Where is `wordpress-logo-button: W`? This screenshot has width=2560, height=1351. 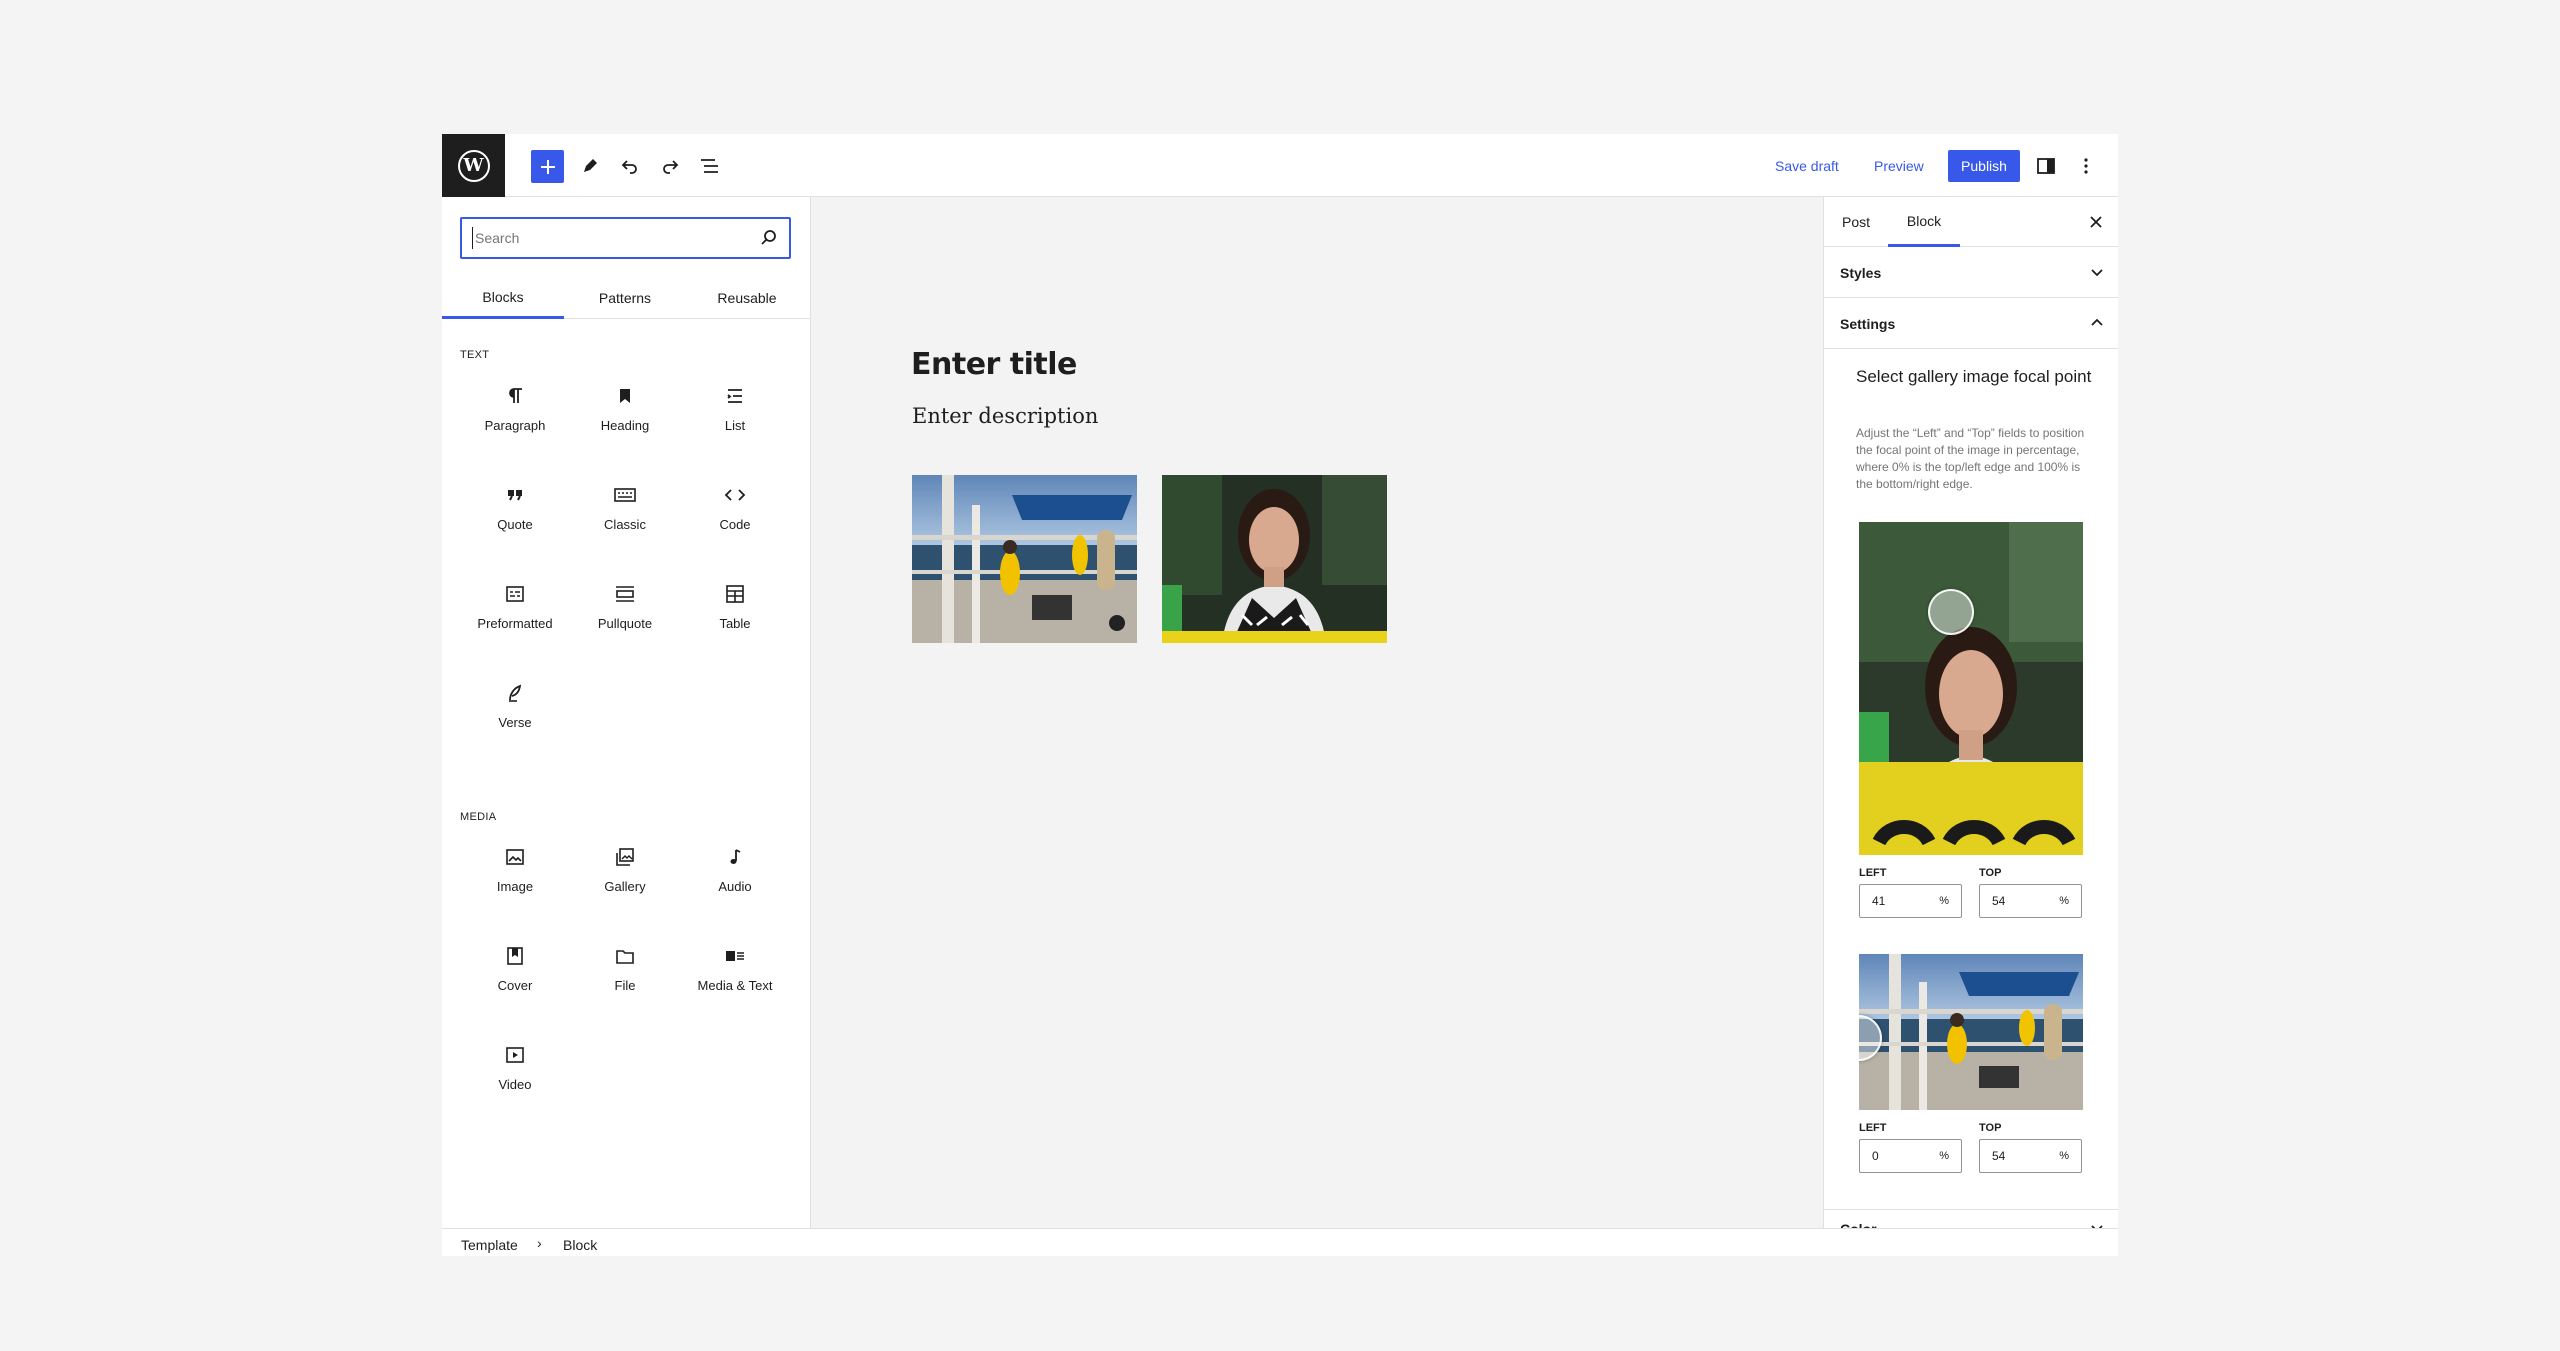 wordpress-logo-button: W is located at coordinates (473, 165).